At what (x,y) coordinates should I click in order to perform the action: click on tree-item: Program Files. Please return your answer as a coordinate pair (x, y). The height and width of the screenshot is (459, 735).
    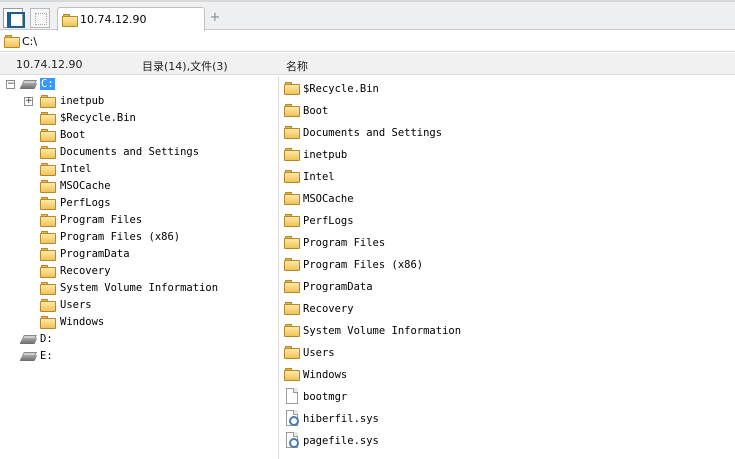
    Looking at the image, I should click on (139, 220).